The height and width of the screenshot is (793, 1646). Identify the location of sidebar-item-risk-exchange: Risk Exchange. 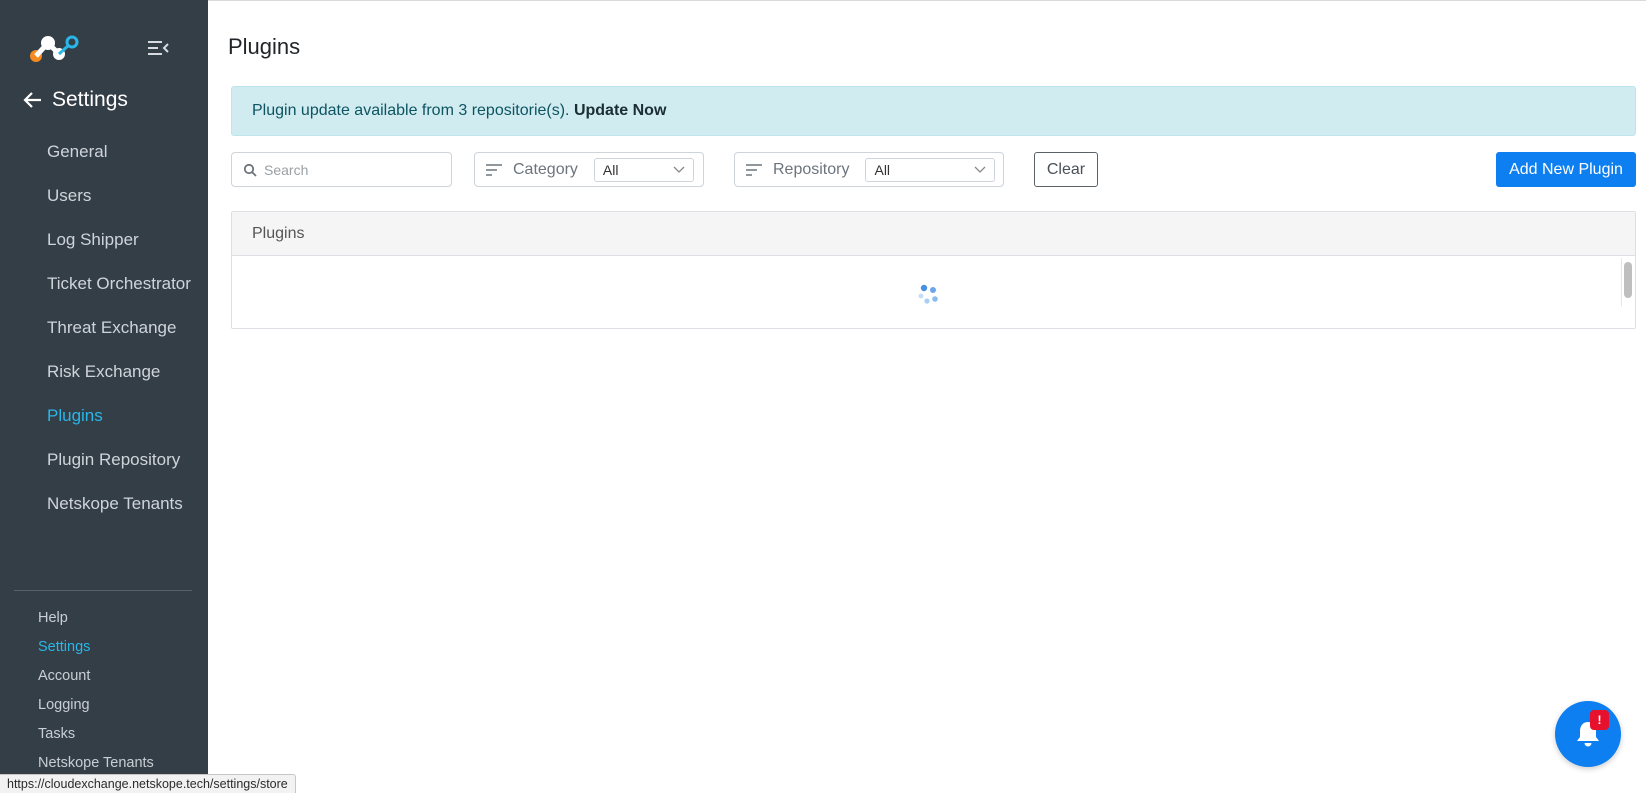
(104, 372).